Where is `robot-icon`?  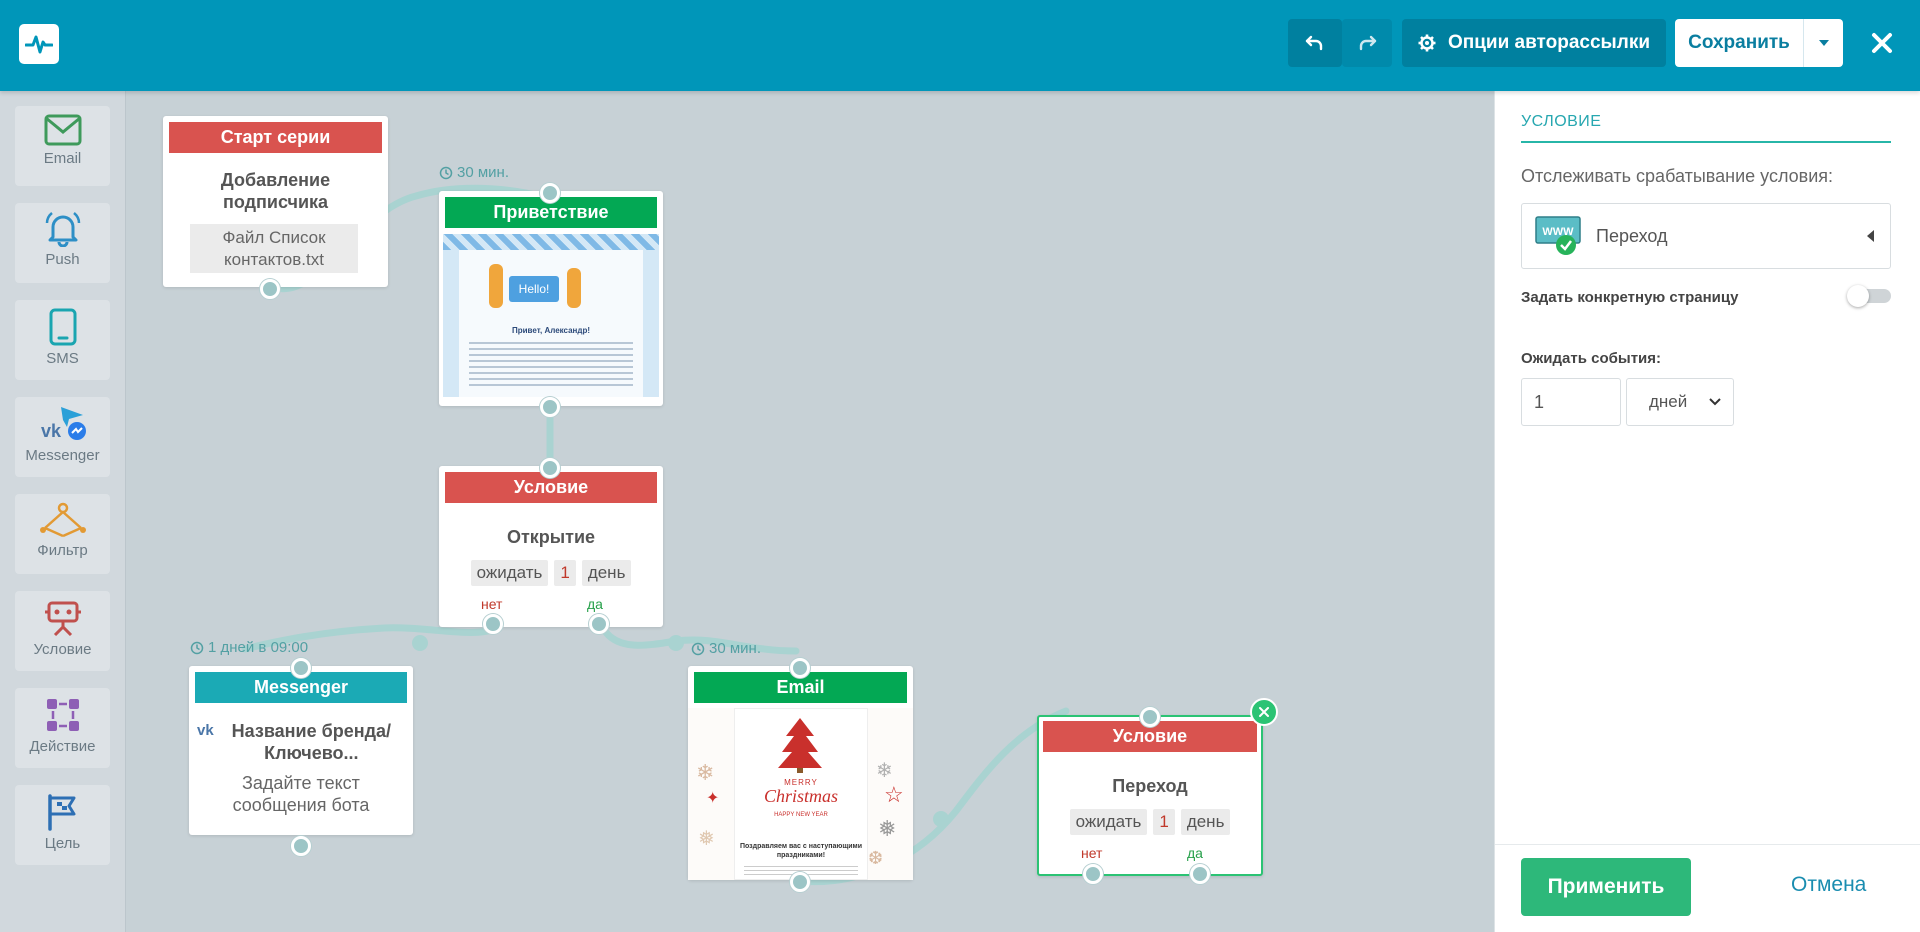
robot-icon is located at coordinates (62, 619).